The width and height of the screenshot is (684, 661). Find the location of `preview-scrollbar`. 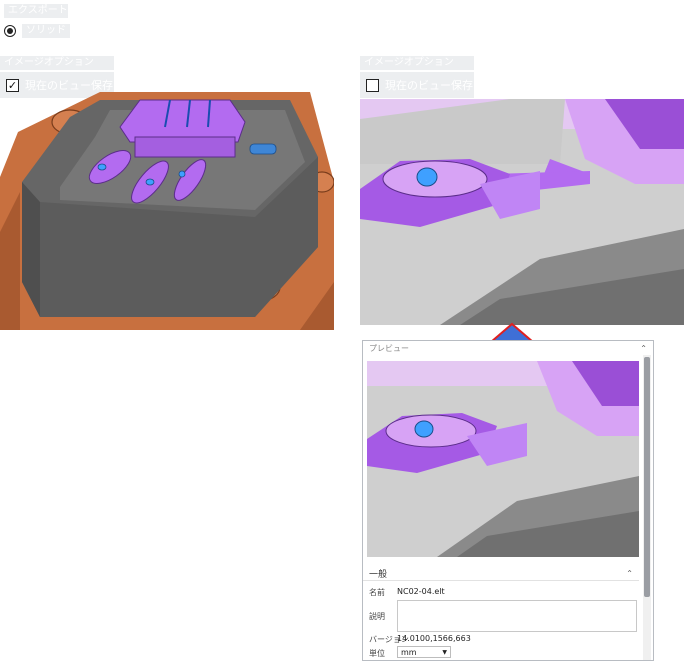

preview-scrollbar is located at coordinates (647, 507).